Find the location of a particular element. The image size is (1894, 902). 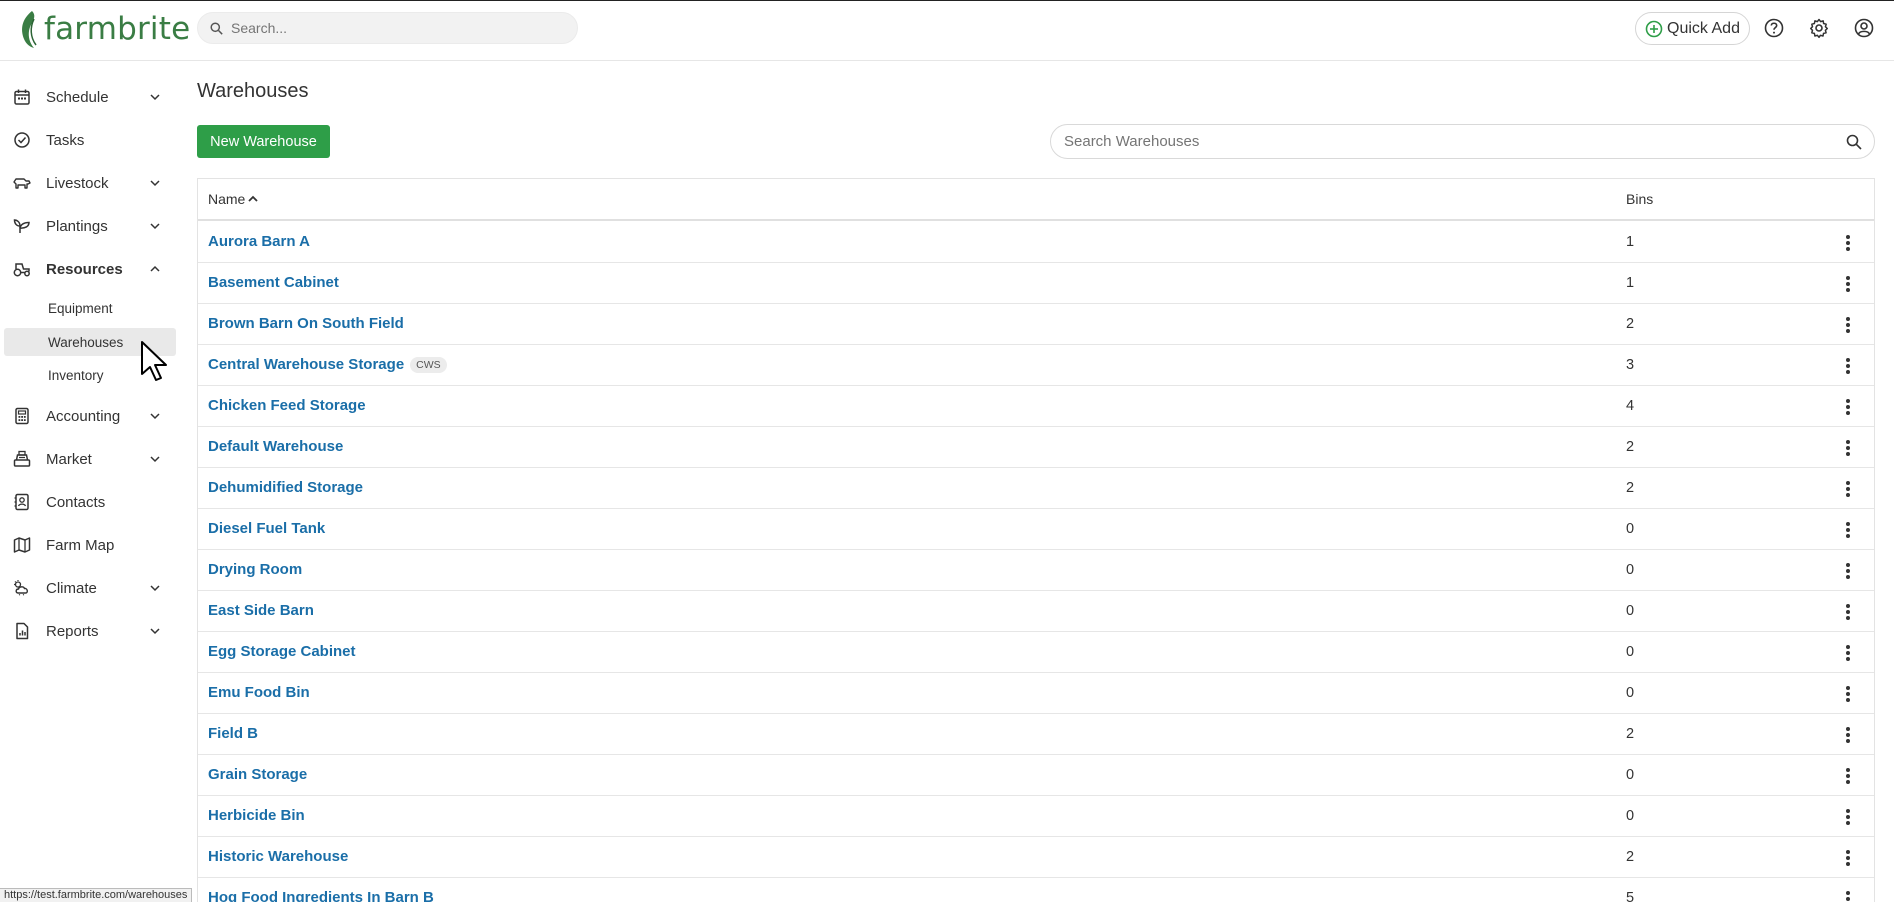

sidebar-subitem-equipment: Equipment is located at coordinates (90, 308).